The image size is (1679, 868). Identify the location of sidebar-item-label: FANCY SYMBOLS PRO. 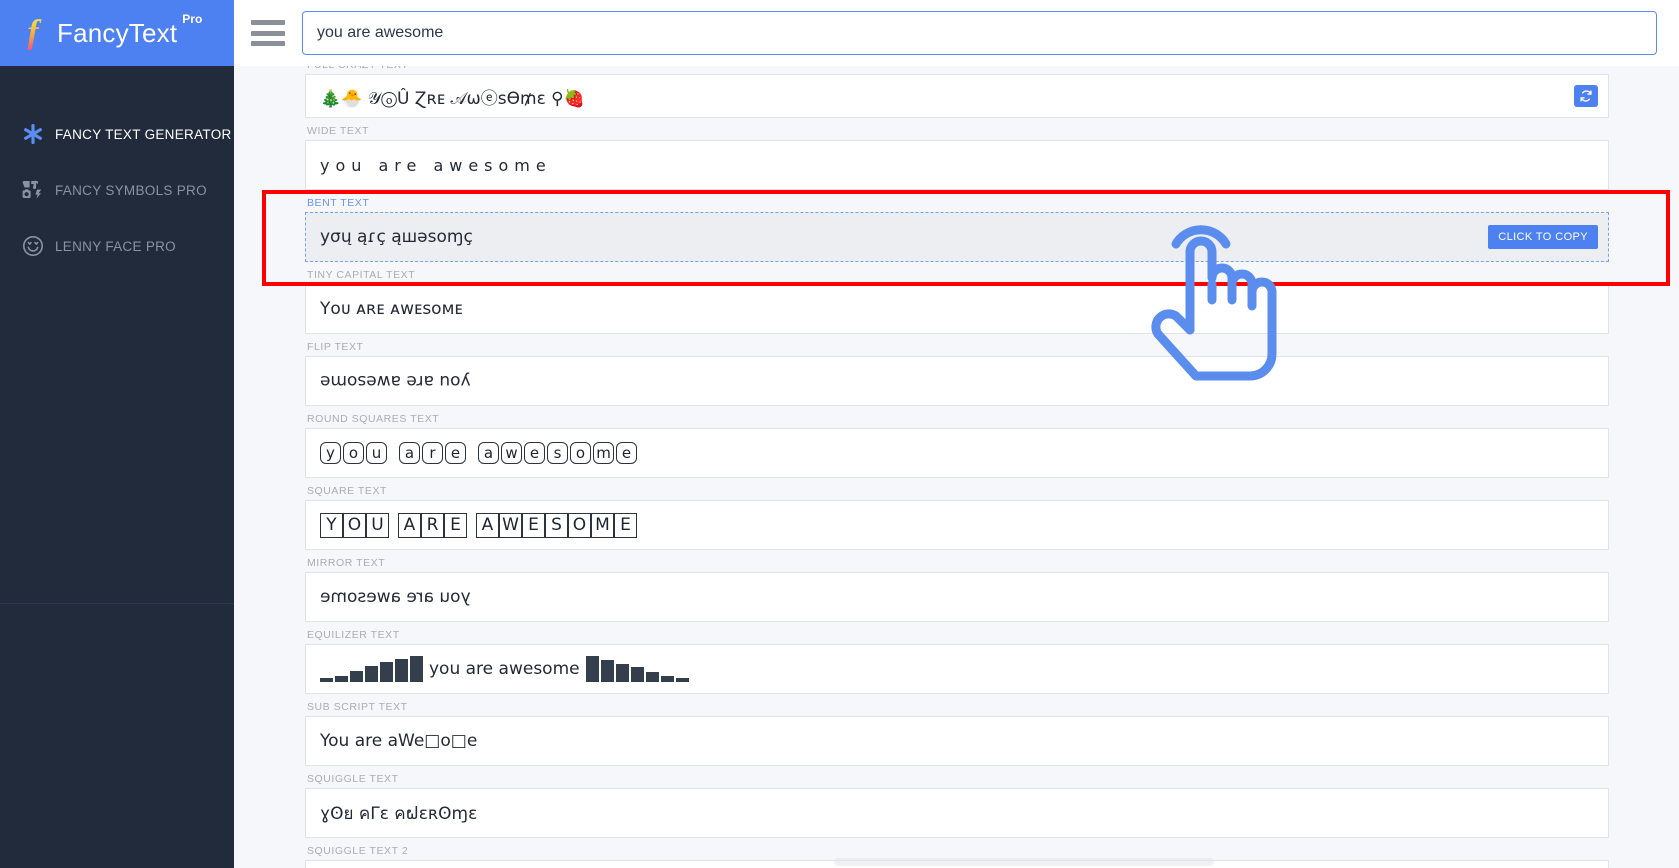
(131, 190).